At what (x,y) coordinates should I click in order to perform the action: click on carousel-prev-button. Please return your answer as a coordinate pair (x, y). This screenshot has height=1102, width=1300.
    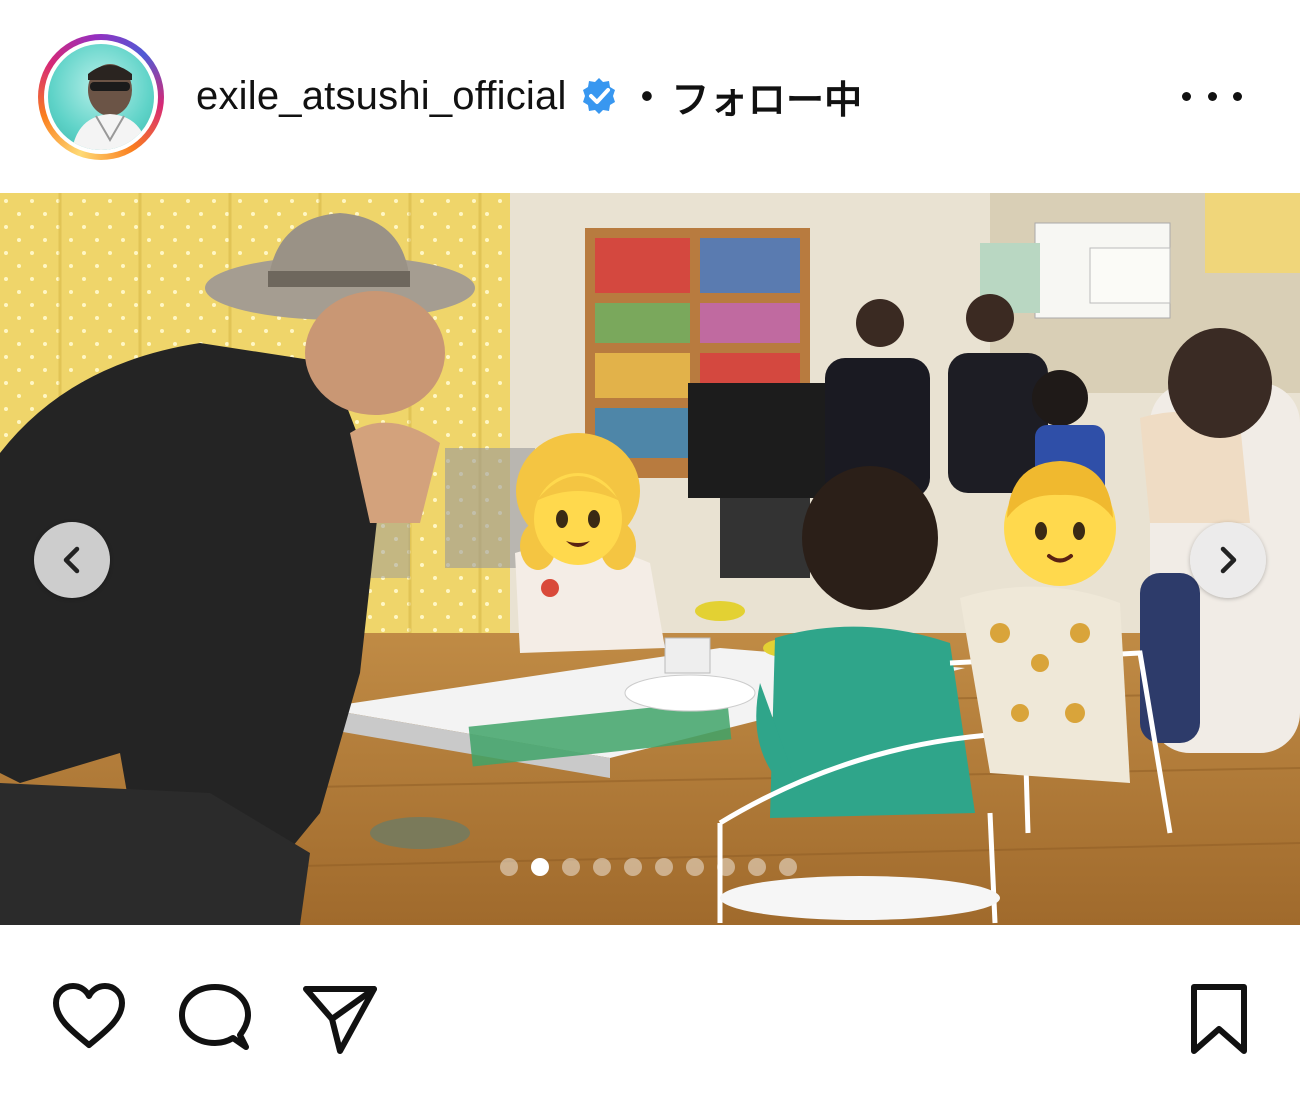
    Looking at the image, I should click on (72, 560).